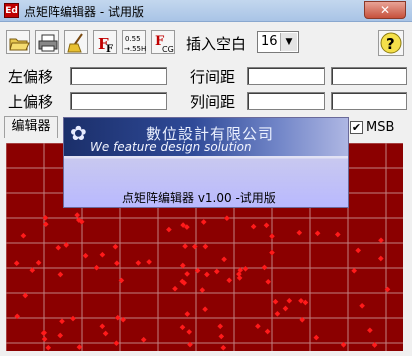 This screenshot has width=412, height=356. Describe the element at coordinates (171, 147) in the screenshot. I see `company-slogan: We feature design solution` at that location.